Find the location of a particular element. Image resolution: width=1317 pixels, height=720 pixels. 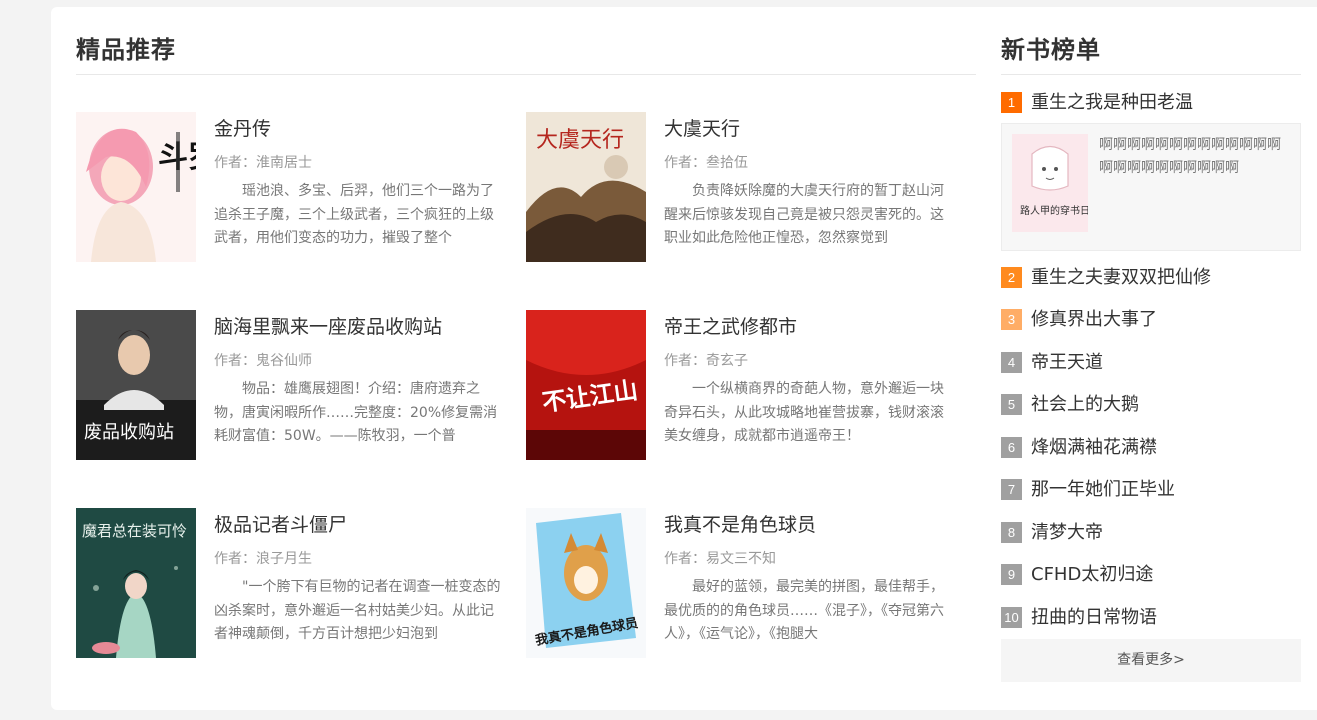

recommend-title: 精品推荐 is located at coordinates (126, 50).